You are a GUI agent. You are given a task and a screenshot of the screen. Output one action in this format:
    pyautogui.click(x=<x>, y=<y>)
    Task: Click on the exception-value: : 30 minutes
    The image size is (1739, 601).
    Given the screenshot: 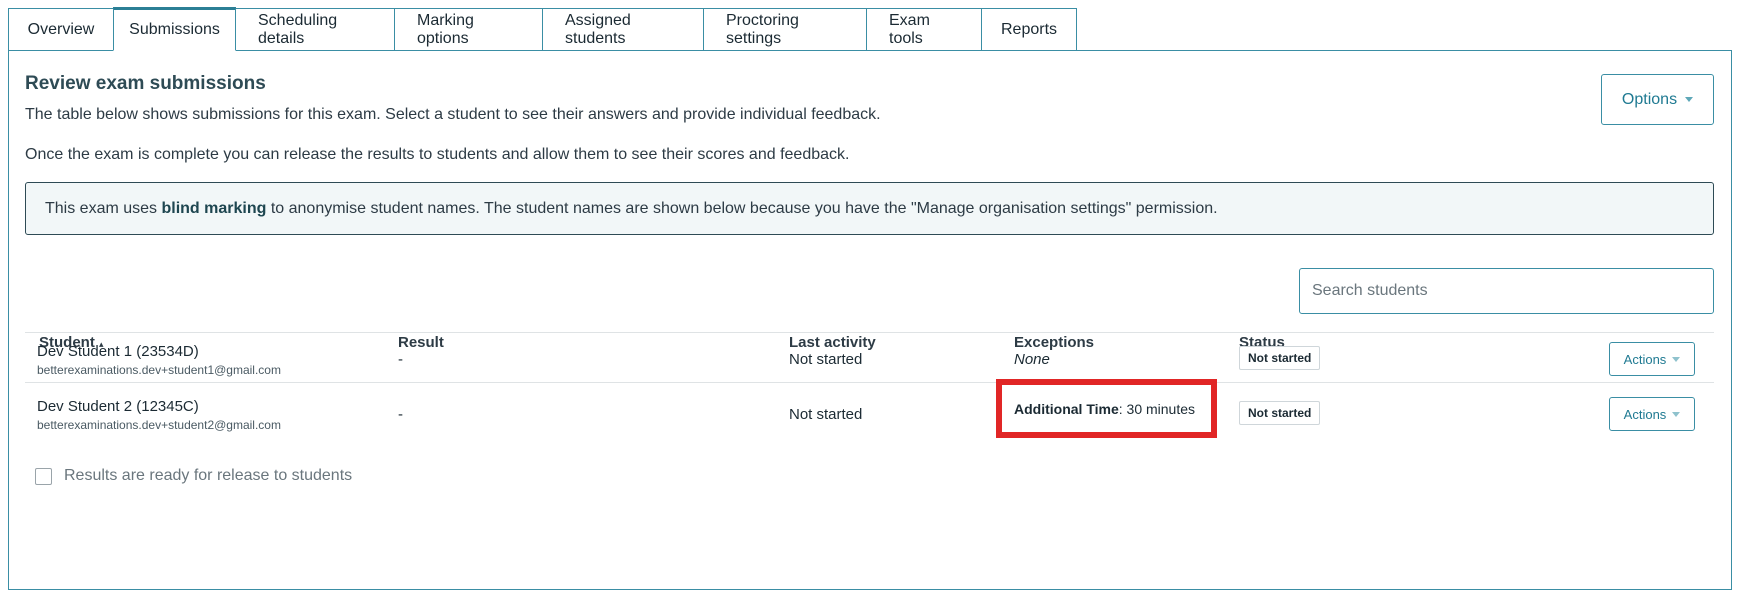 What is the action you would take?
    pyautogui.click(x=1157, y=408)
    